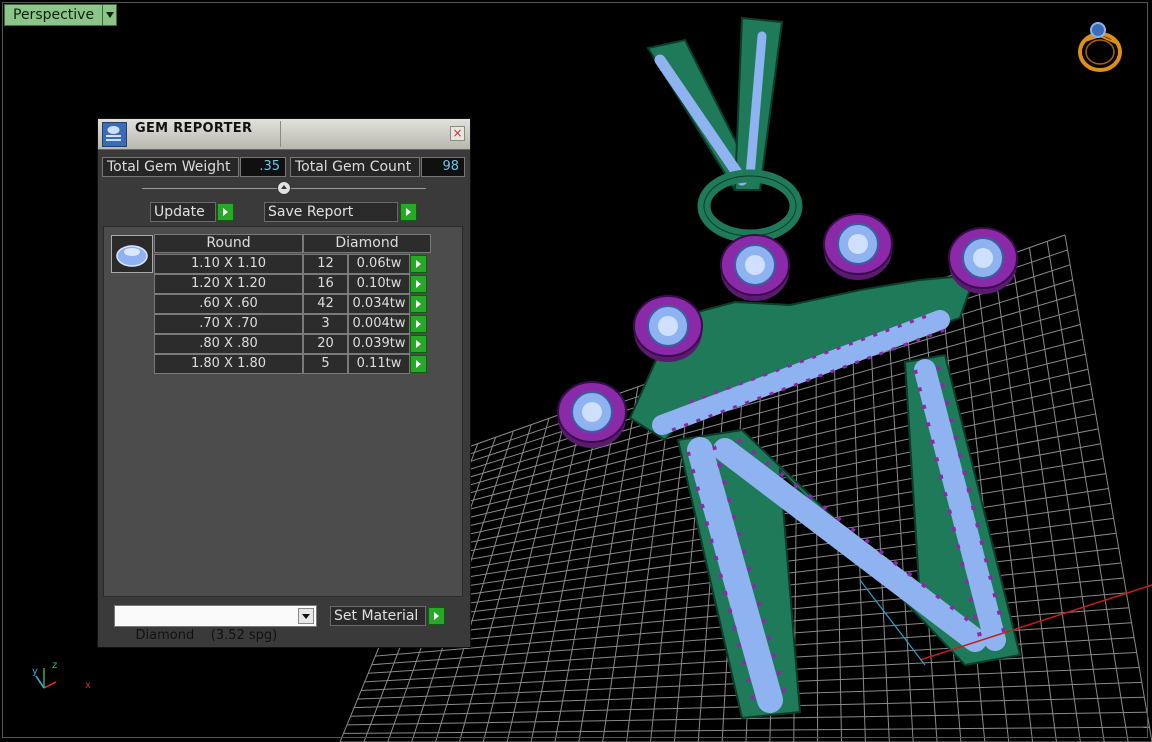  What do you see at coordinates (228, 304) in the screenshot?
I see `row-size: .60 X .60` at bounding box center [228, 304].